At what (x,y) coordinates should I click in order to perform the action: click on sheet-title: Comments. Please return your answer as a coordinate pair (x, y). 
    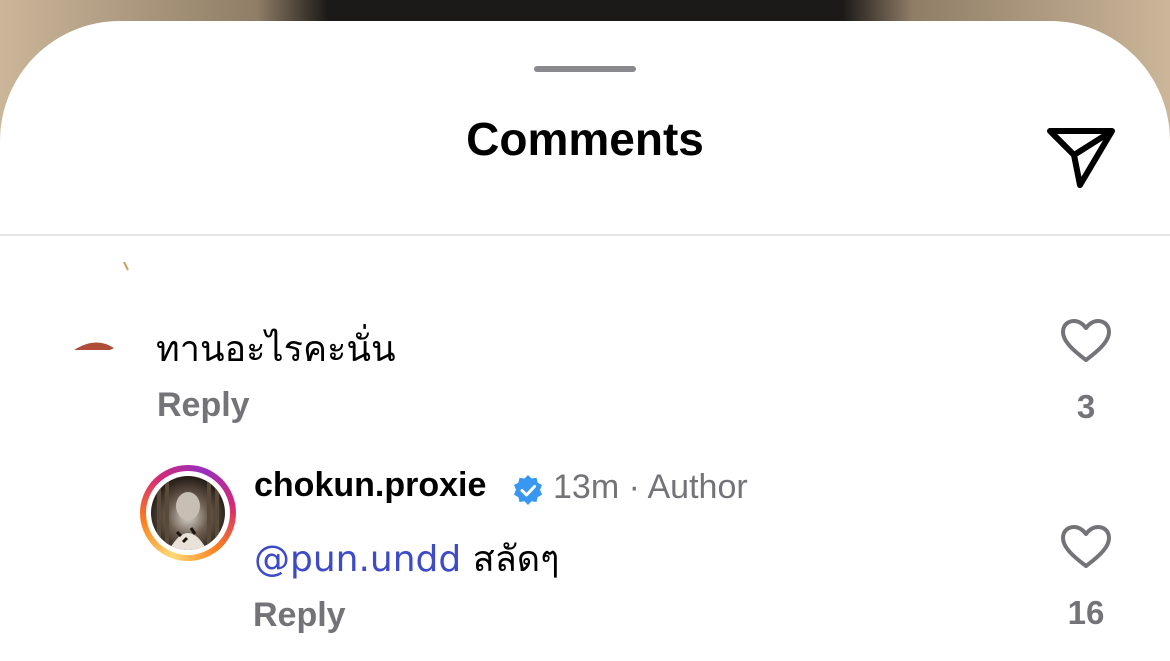
    Looking at the image, I should click on (585, 139).